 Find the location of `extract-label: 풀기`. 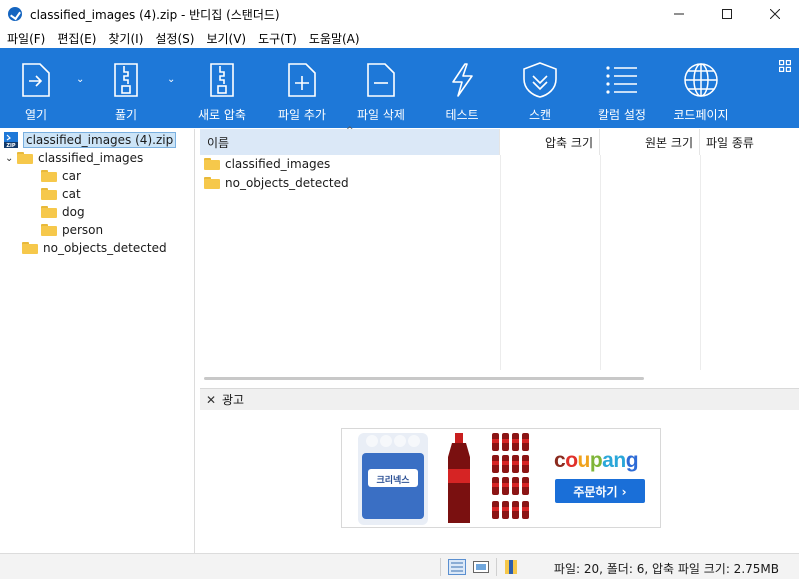

extract-label: 풀기 is located at coordinates (126, 115).